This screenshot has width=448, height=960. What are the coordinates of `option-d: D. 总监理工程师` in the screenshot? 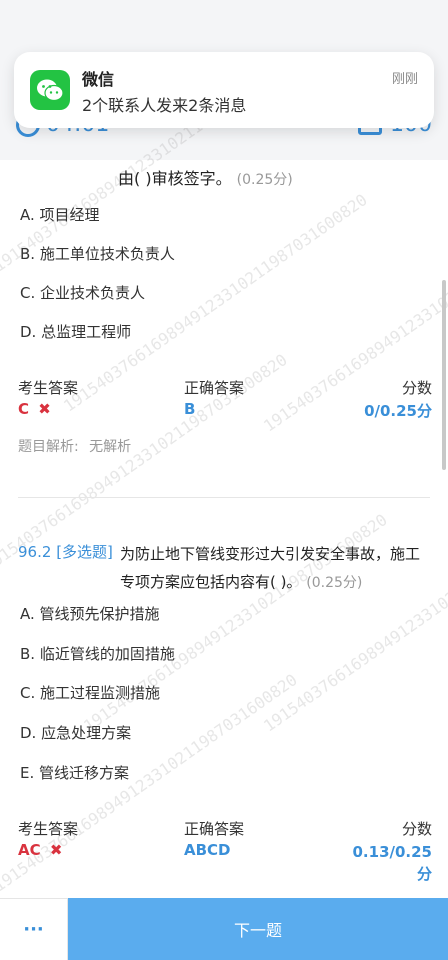 It's located at (76, 332).